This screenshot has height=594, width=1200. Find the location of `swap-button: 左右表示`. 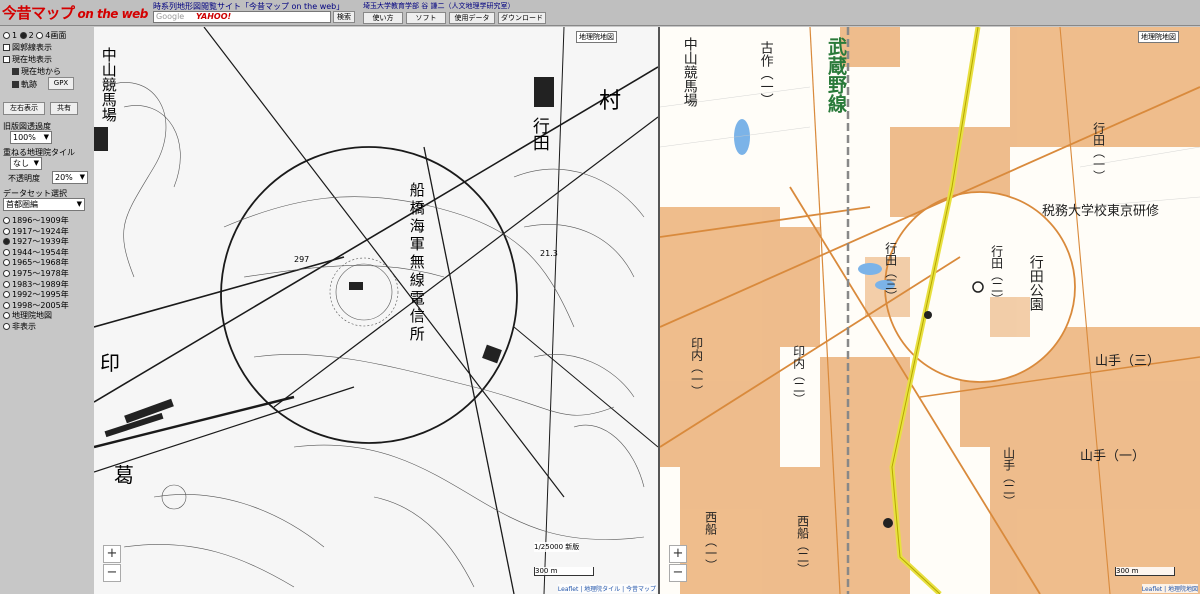

swap-button: 左右表示 is located at coordinates (24, 108).